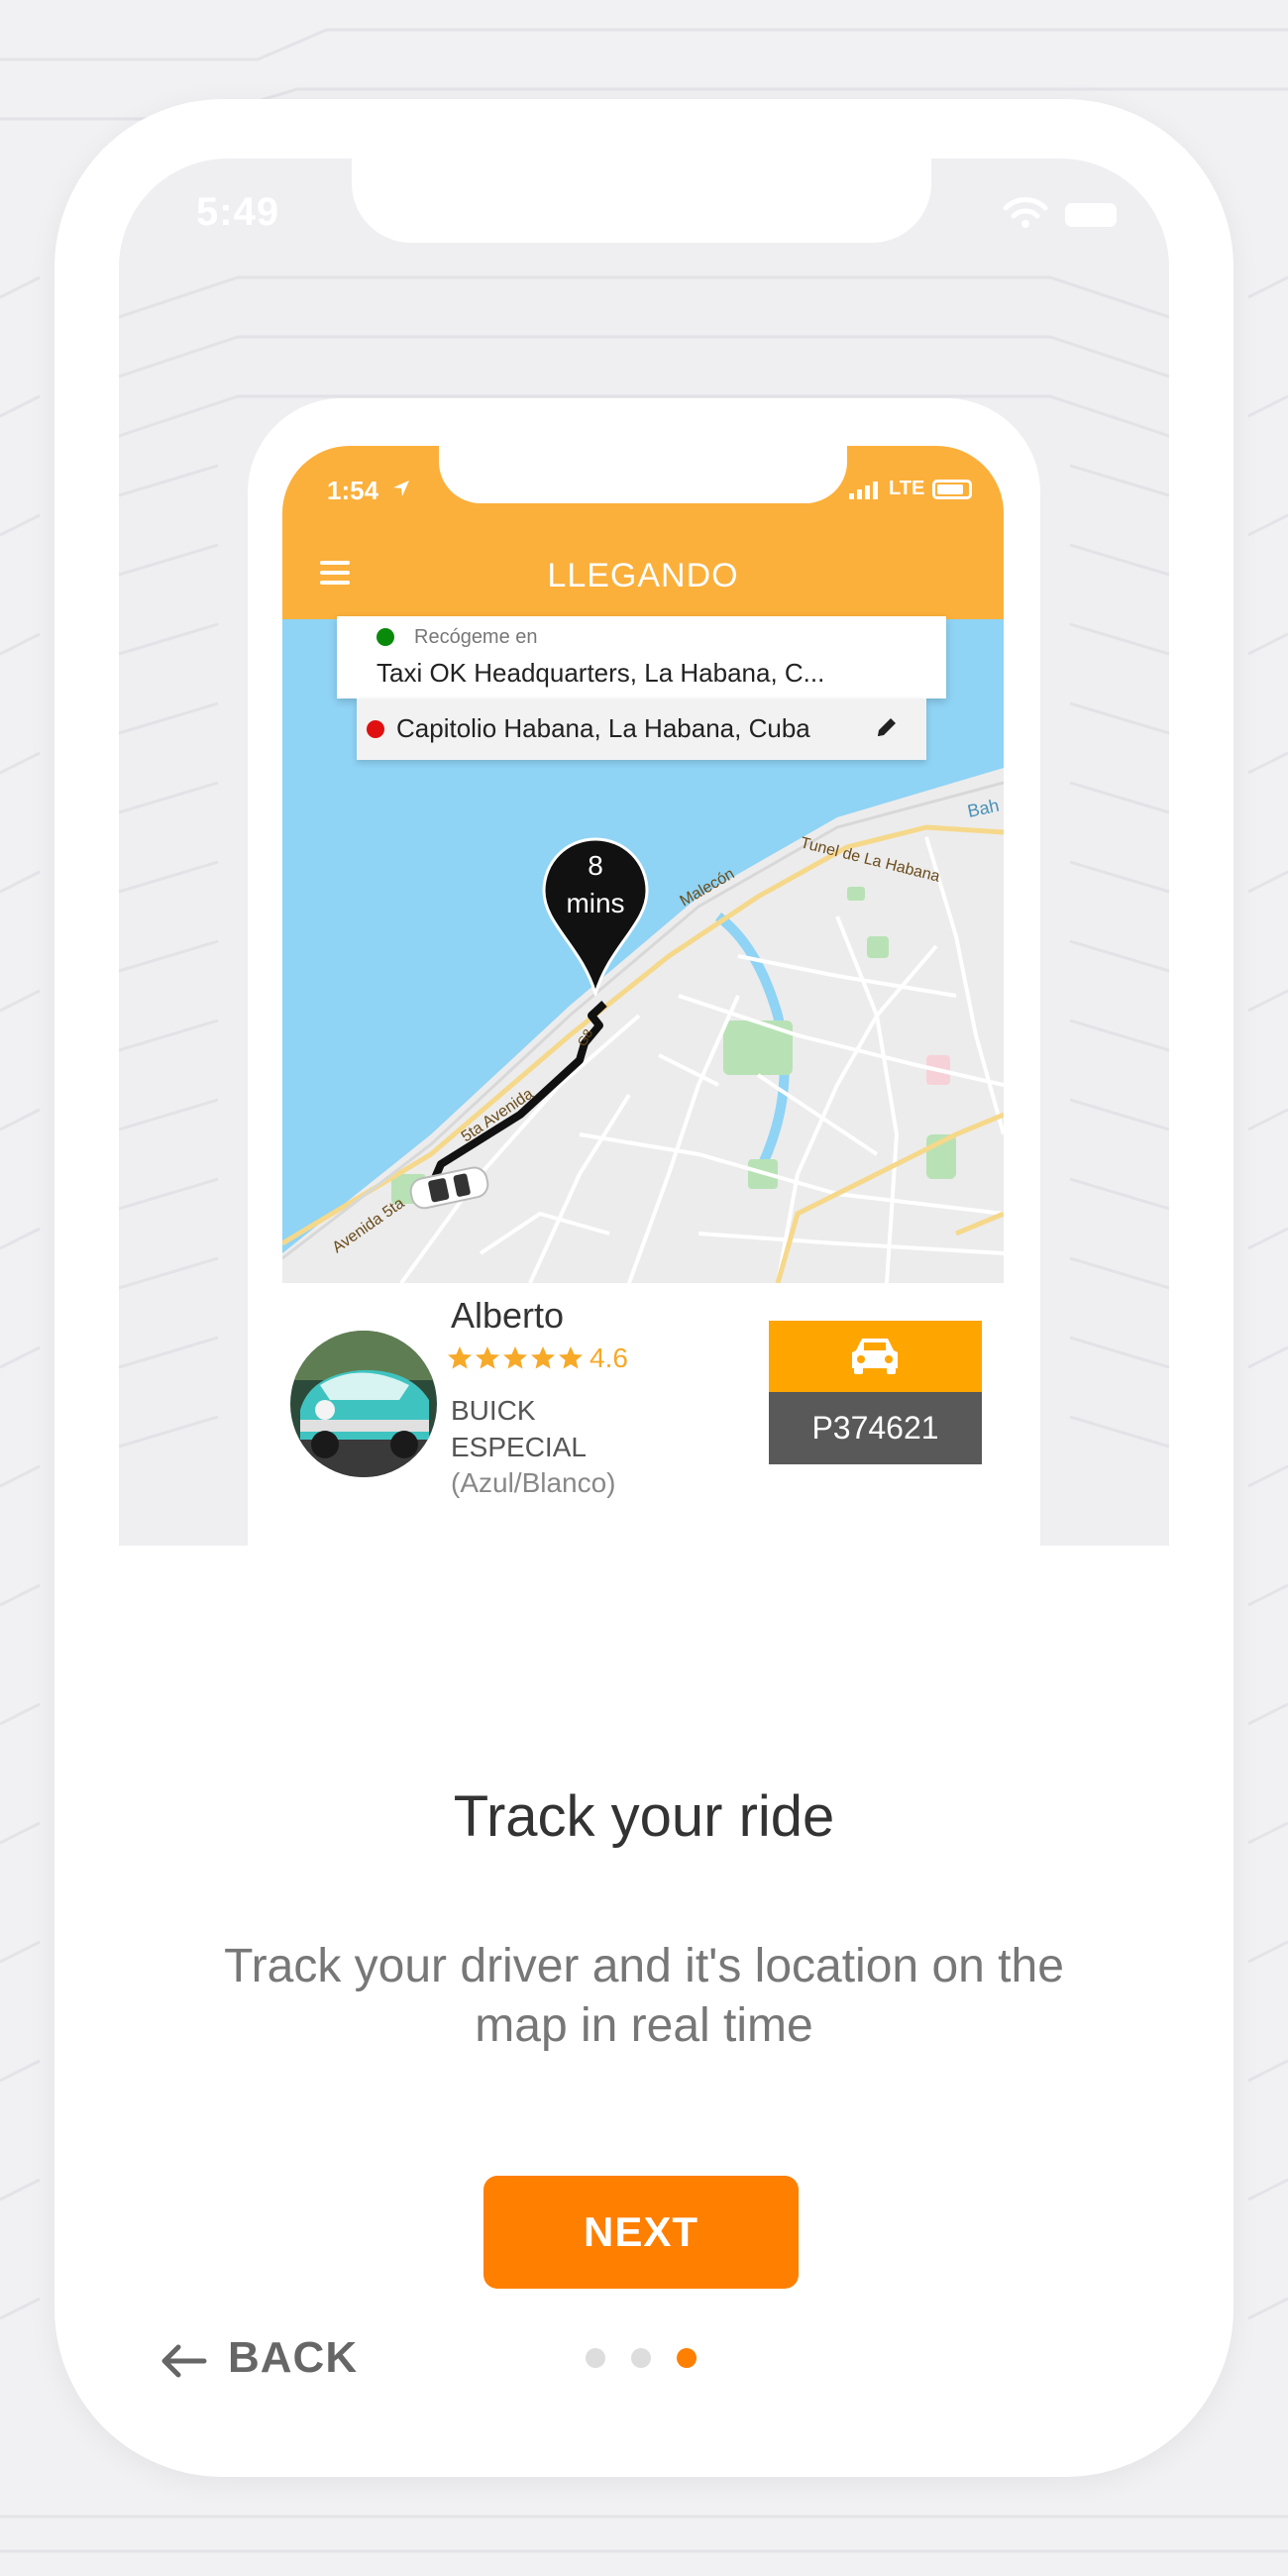 This screenshot has height=2576, width=1288. What do you see at coordinates (294, 2357) in the screenshot?
I see `back-label: BACK` at bounding box center [294, 2357].